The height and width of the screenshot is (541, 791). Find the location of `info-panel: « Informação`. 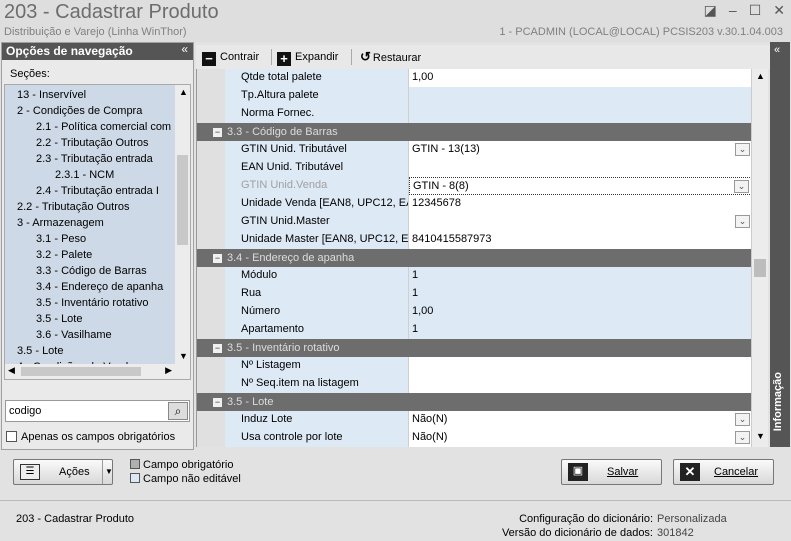

info-panel: « Informação is located at coordinates (780, 244).